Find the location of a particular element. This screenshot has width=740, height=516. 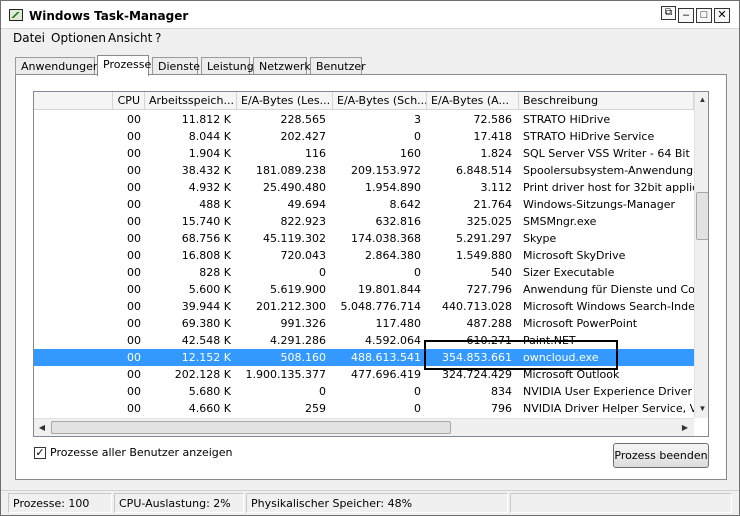

cell-io-read: 4.291.286 is located at coordinates (298, 340).